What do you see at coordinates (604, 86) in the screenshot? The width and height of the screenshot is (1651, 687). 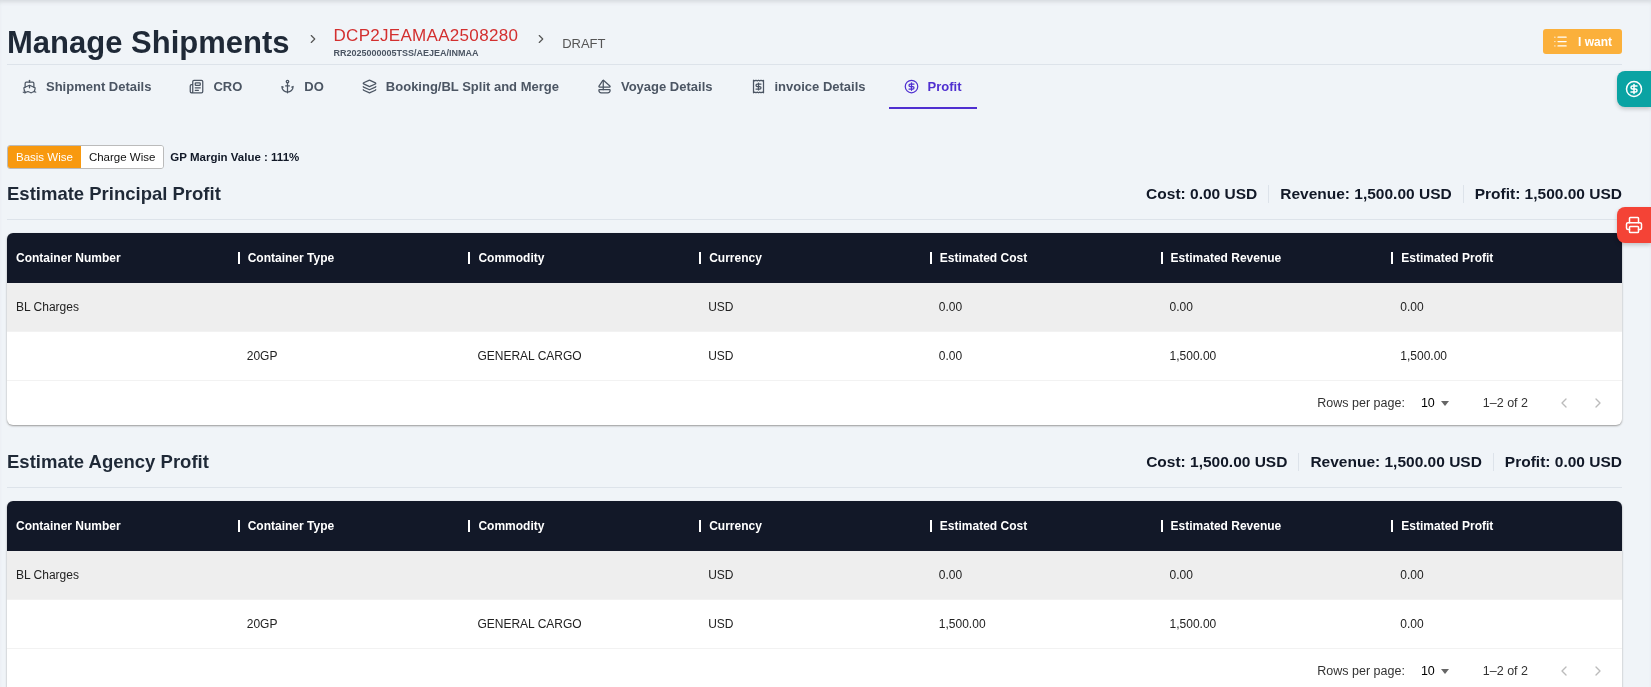 I see `sailboat-icon` at bounding box center [604, 86].